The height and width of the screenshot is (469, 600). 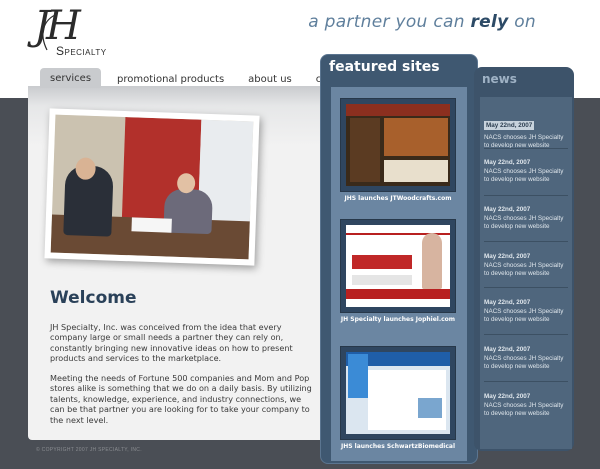 I want to click on featured-site-caption: JH Specialty launches Jophiel.com, so click(x=398, y=319).